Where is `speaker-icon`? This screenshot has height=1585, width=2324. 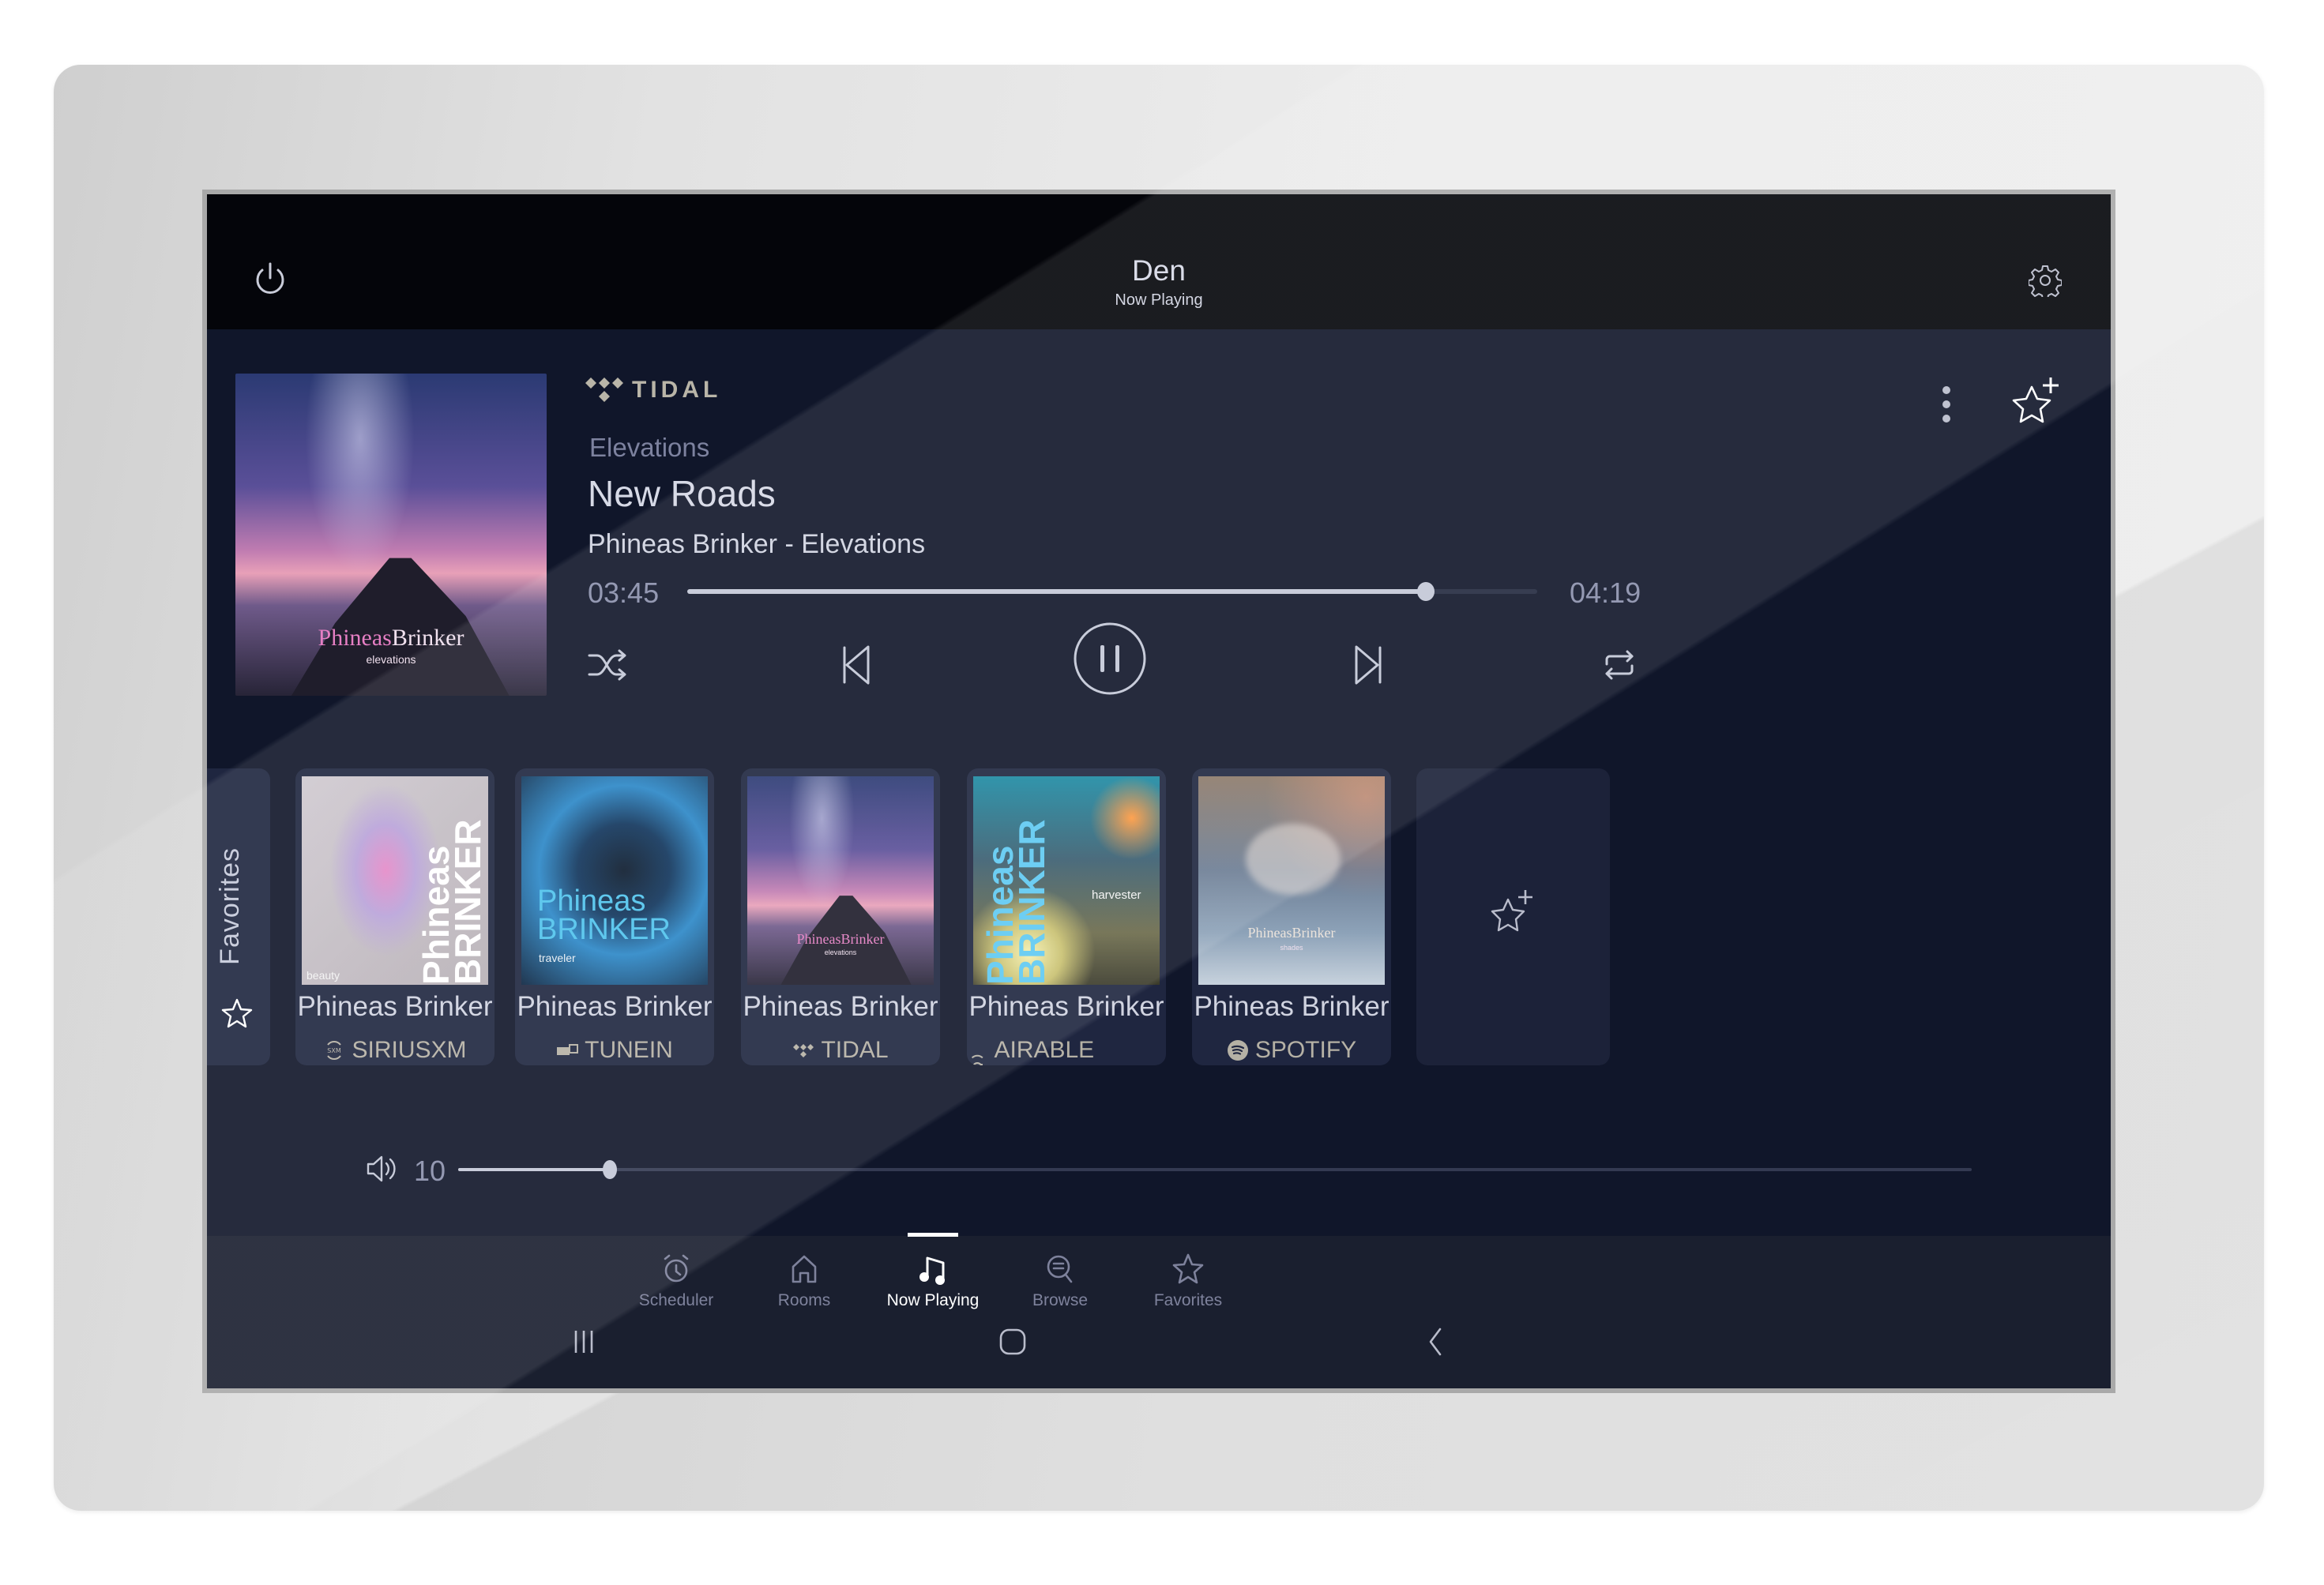 speaker-icon is located at coordinates (381, 1169).